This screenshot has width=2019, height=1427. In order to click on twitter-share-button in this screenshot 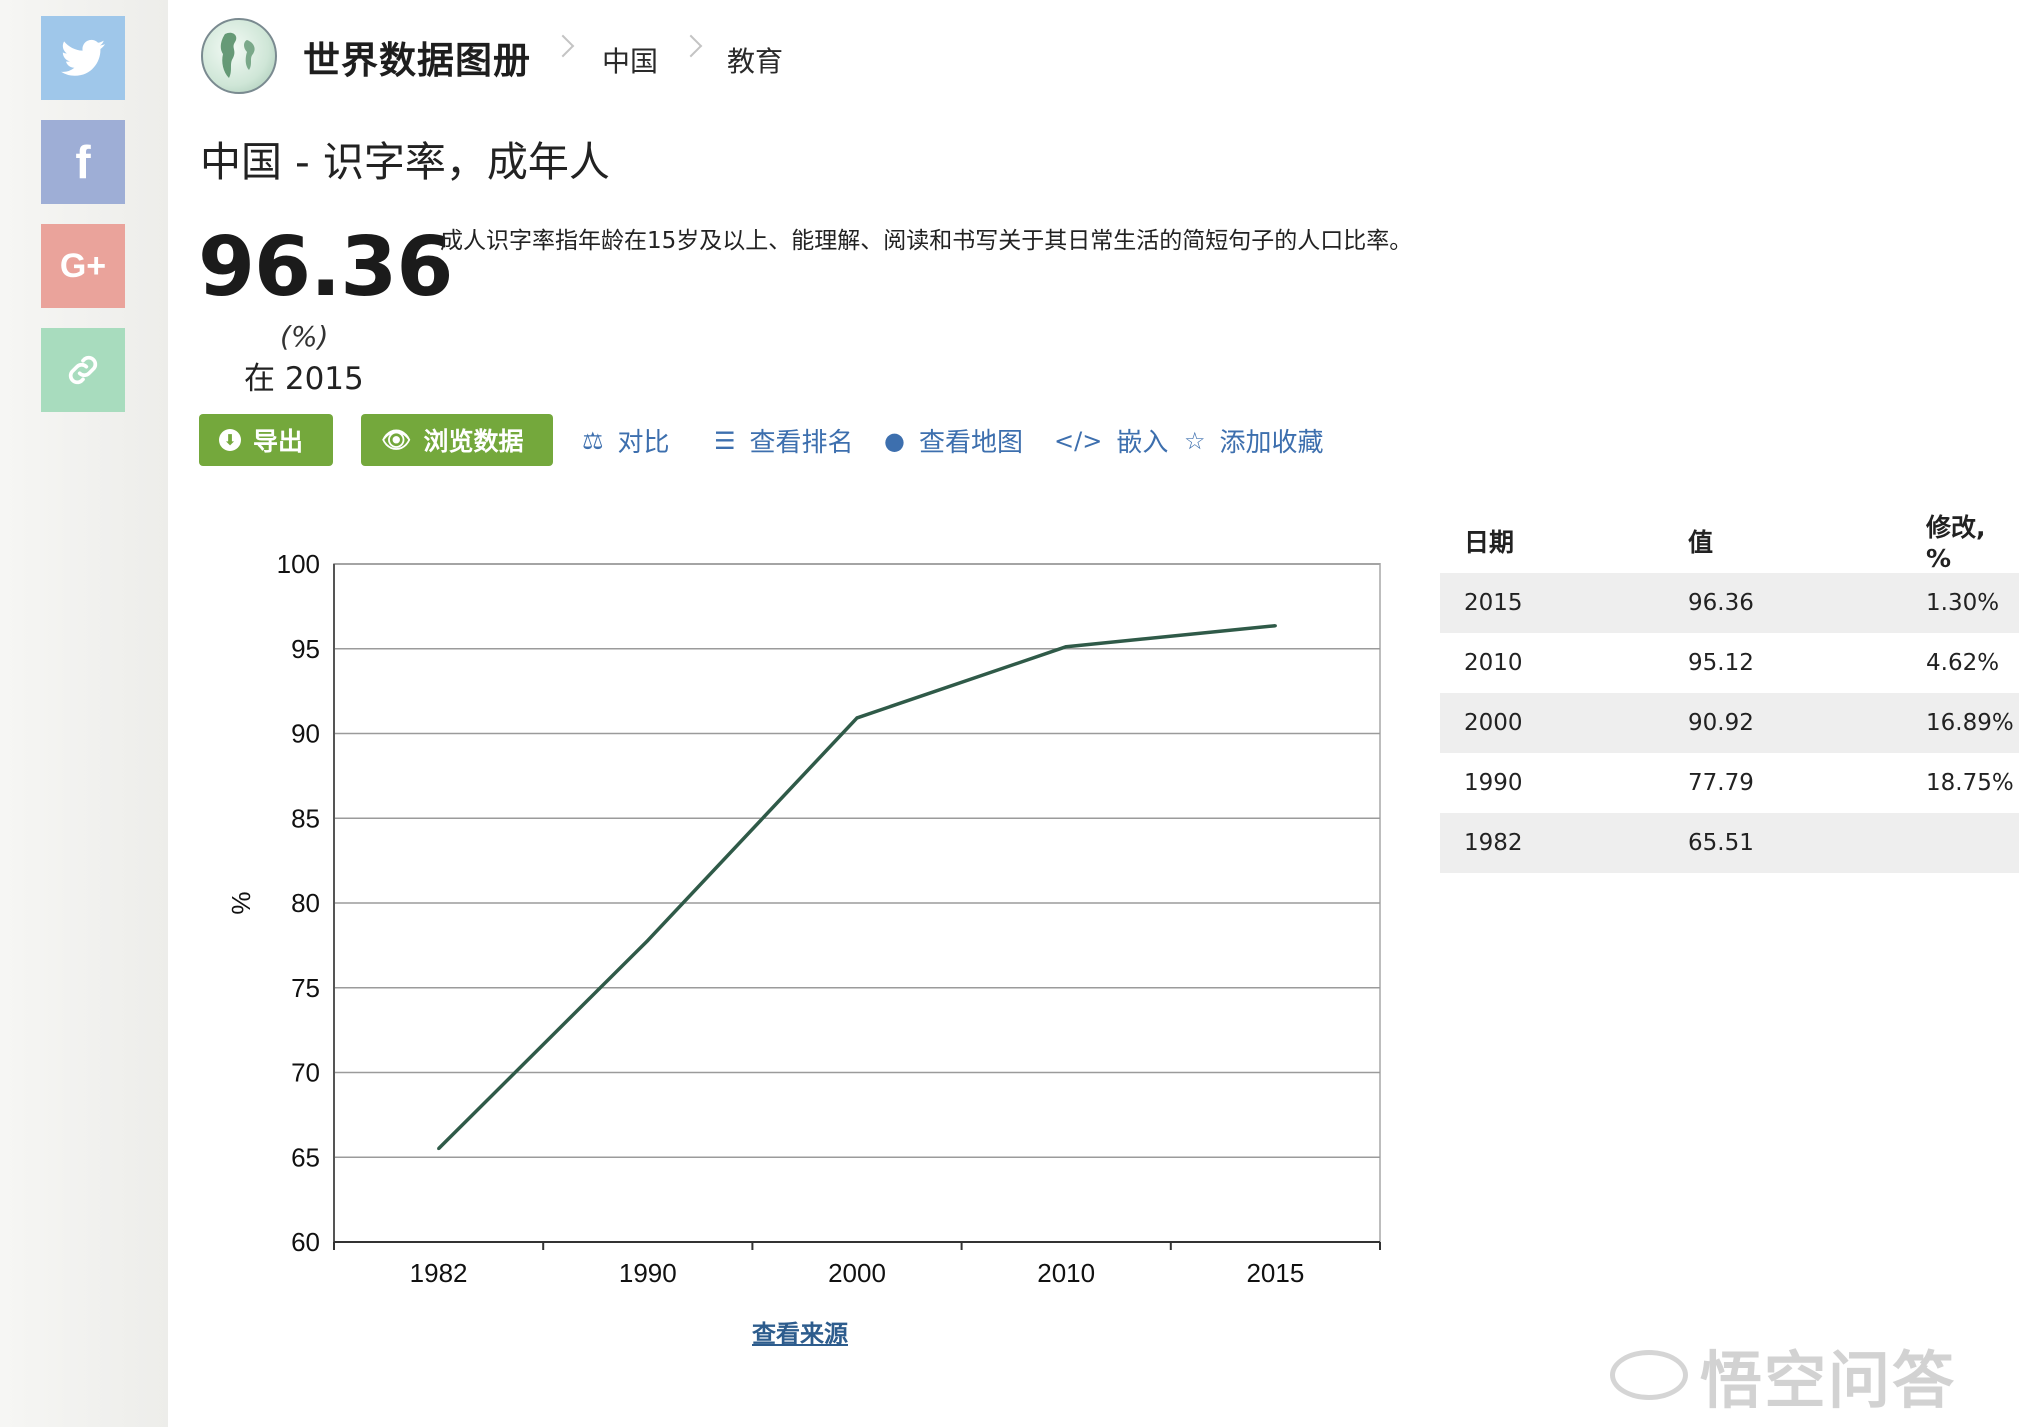, I will do `click(83, 58)`.